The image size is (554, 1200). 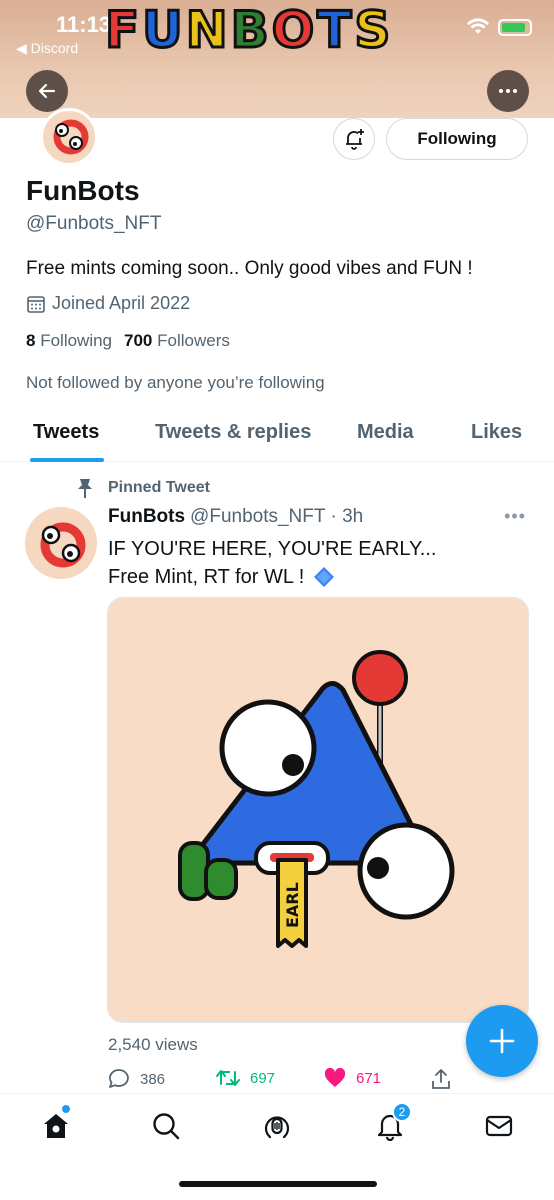 What do you see at coordinates (478, 26) in the screenshot?
I see `wifi-icon` at bounding box center [478, 26].